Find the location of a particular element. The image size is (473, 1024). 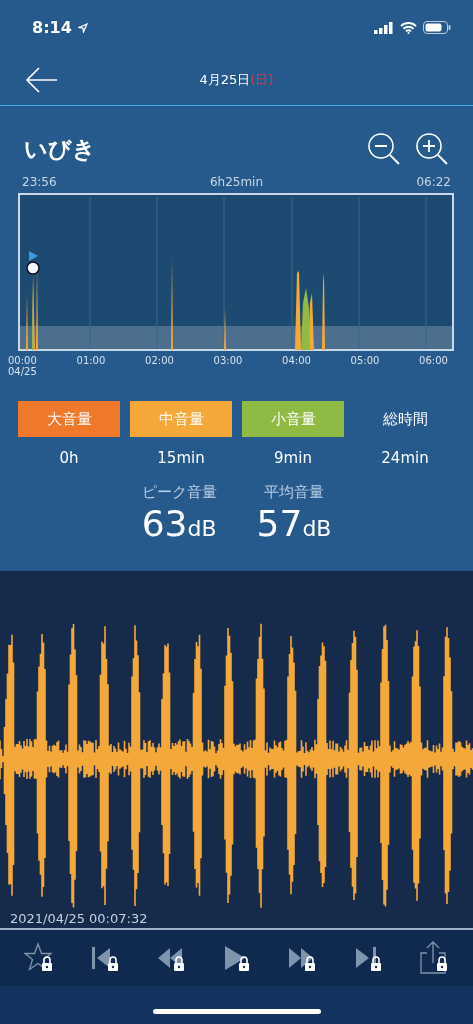

share-icon is located at coordinates (434, 958).